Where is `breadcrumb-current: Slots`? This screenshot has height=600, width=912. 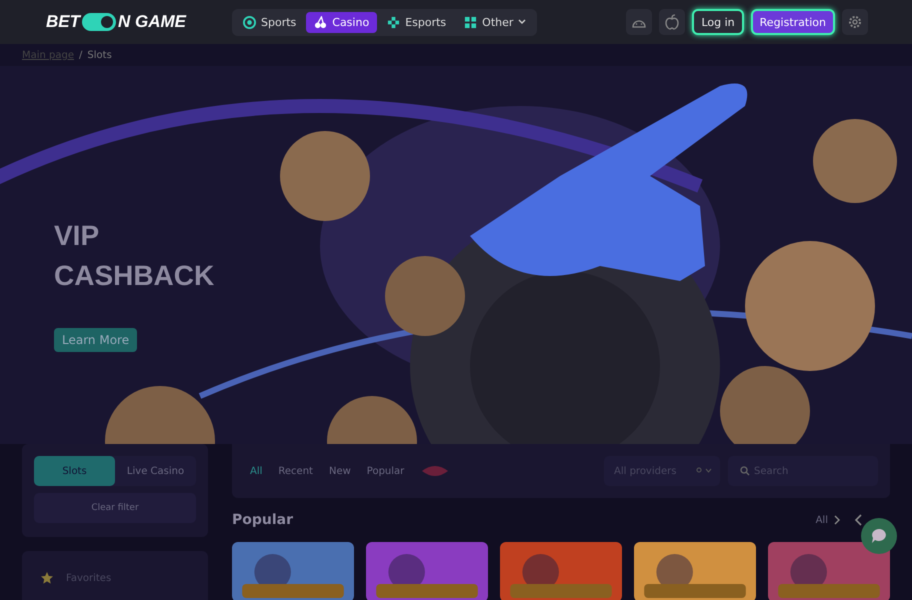
breadcrumb-current: Slots is located at coordinates (99, 55).